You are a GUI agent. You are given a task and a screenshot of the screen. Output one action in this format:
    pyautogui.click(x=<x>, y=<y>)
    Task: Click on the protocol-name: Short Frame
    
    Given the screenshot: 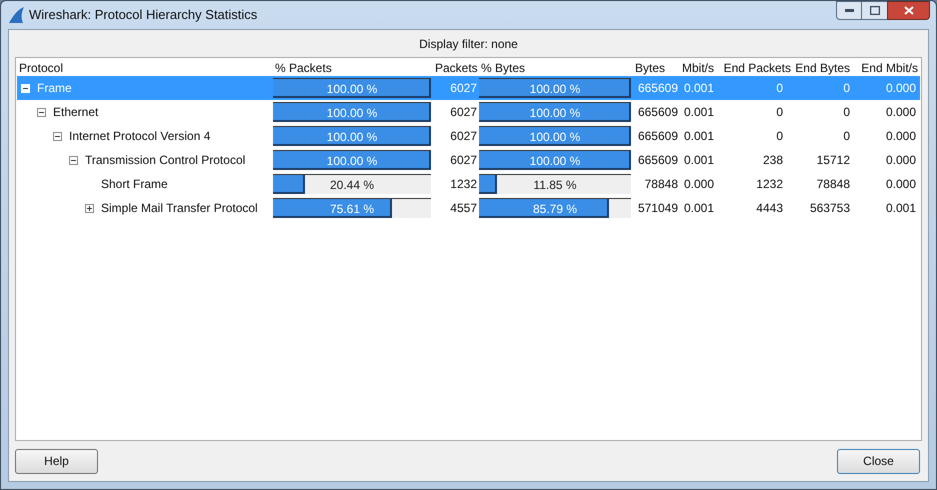 What is the action you would take?
    pyautogui.click(x=134, y=184)
    